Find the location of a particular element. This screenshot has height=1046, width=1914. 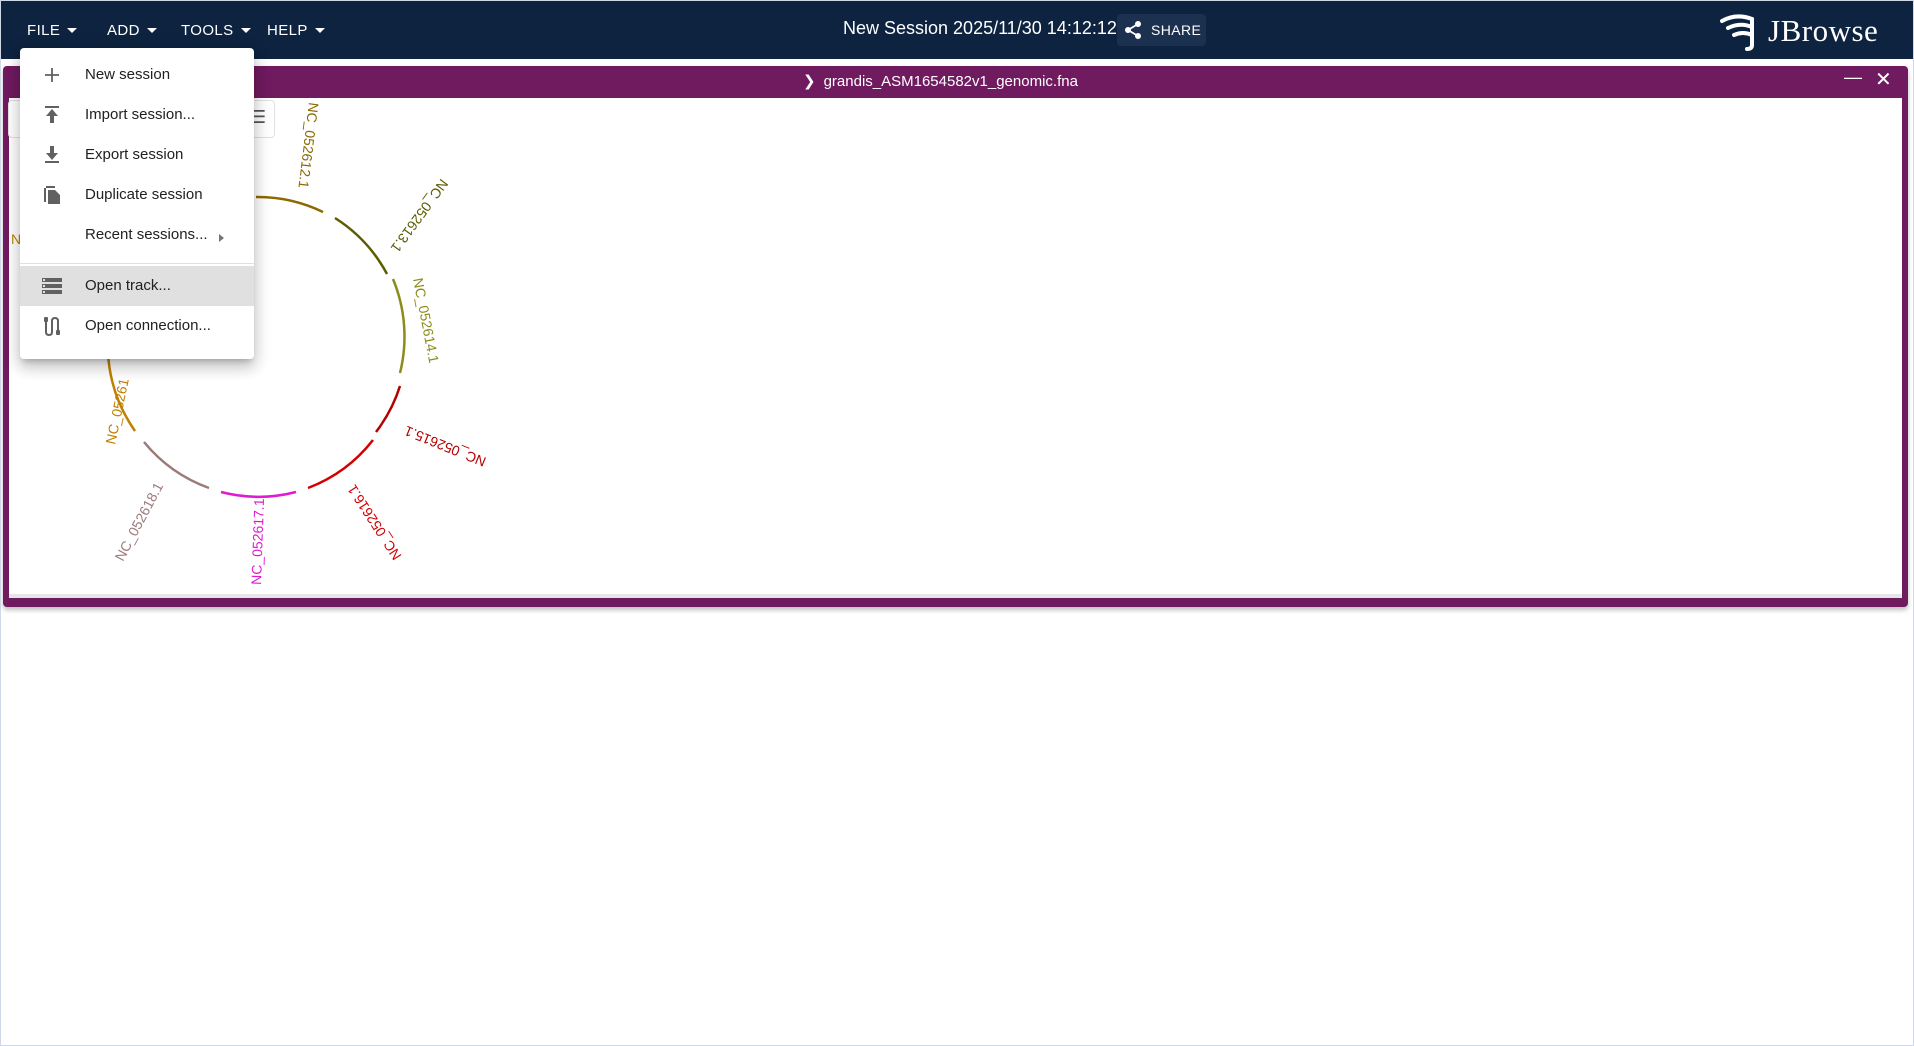

add-menu-button: ADD is located at coordinates (132, 30).